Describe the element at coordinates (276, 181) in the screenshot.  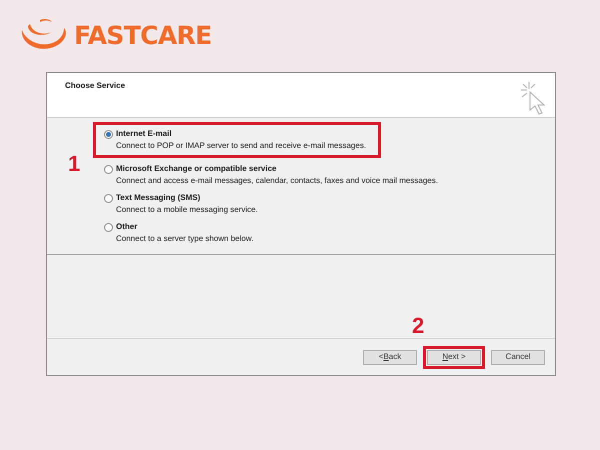
I see `option-description: Connect and access e-mail messages, calendar, contacts, faxes and voice mail messages.` at that location.